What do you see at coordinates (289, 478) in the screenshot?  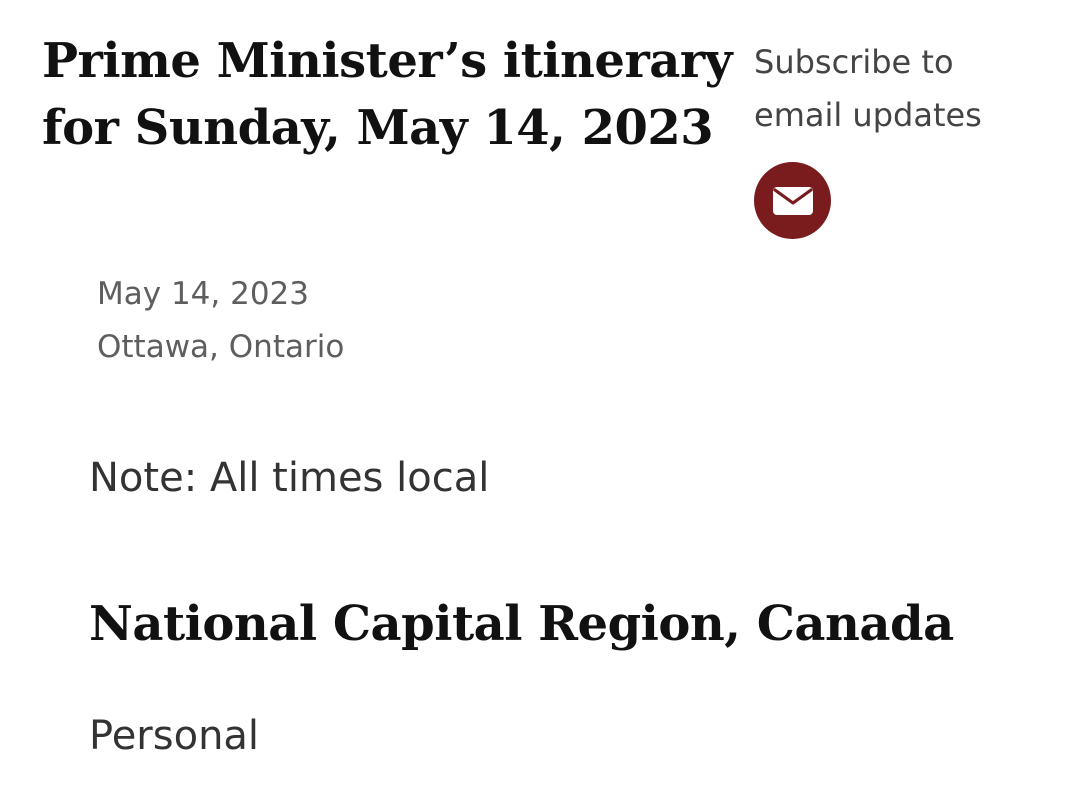 I see `time-note: Note: All times local` at bounding box center [289, 478].